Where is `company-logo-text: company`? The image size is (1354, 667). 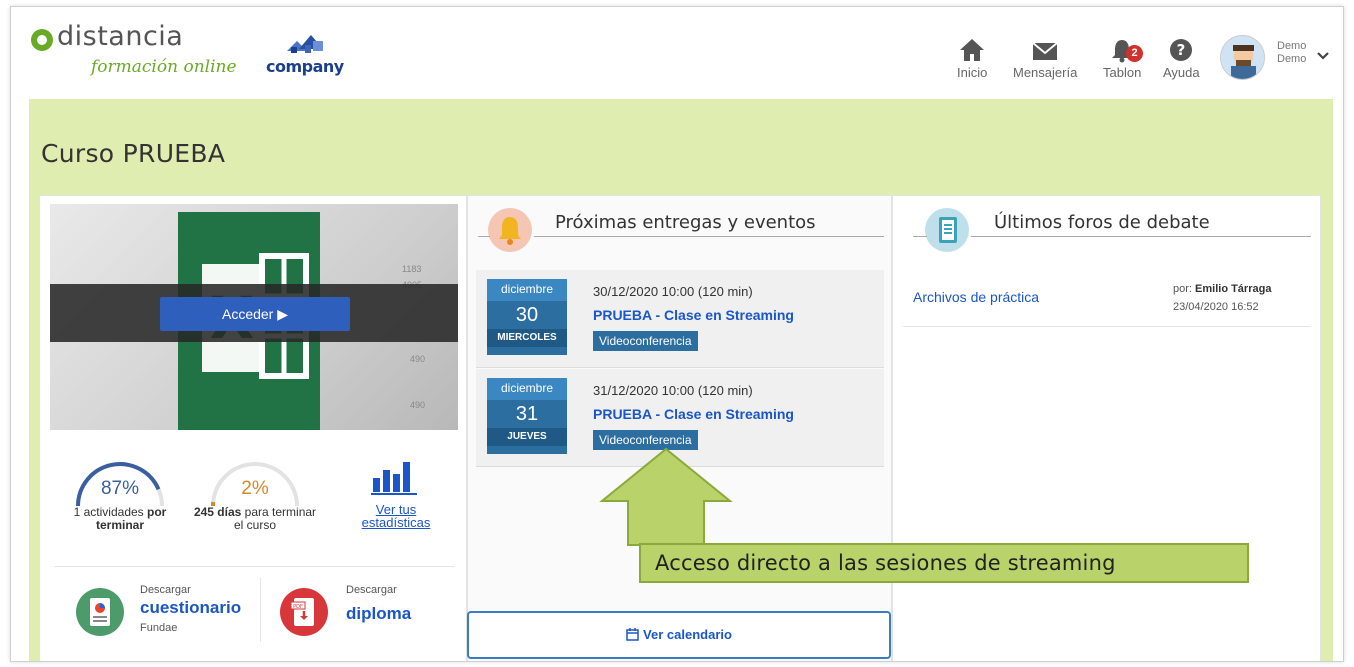 company-logo-text: company is located at coordinates (305, 66).